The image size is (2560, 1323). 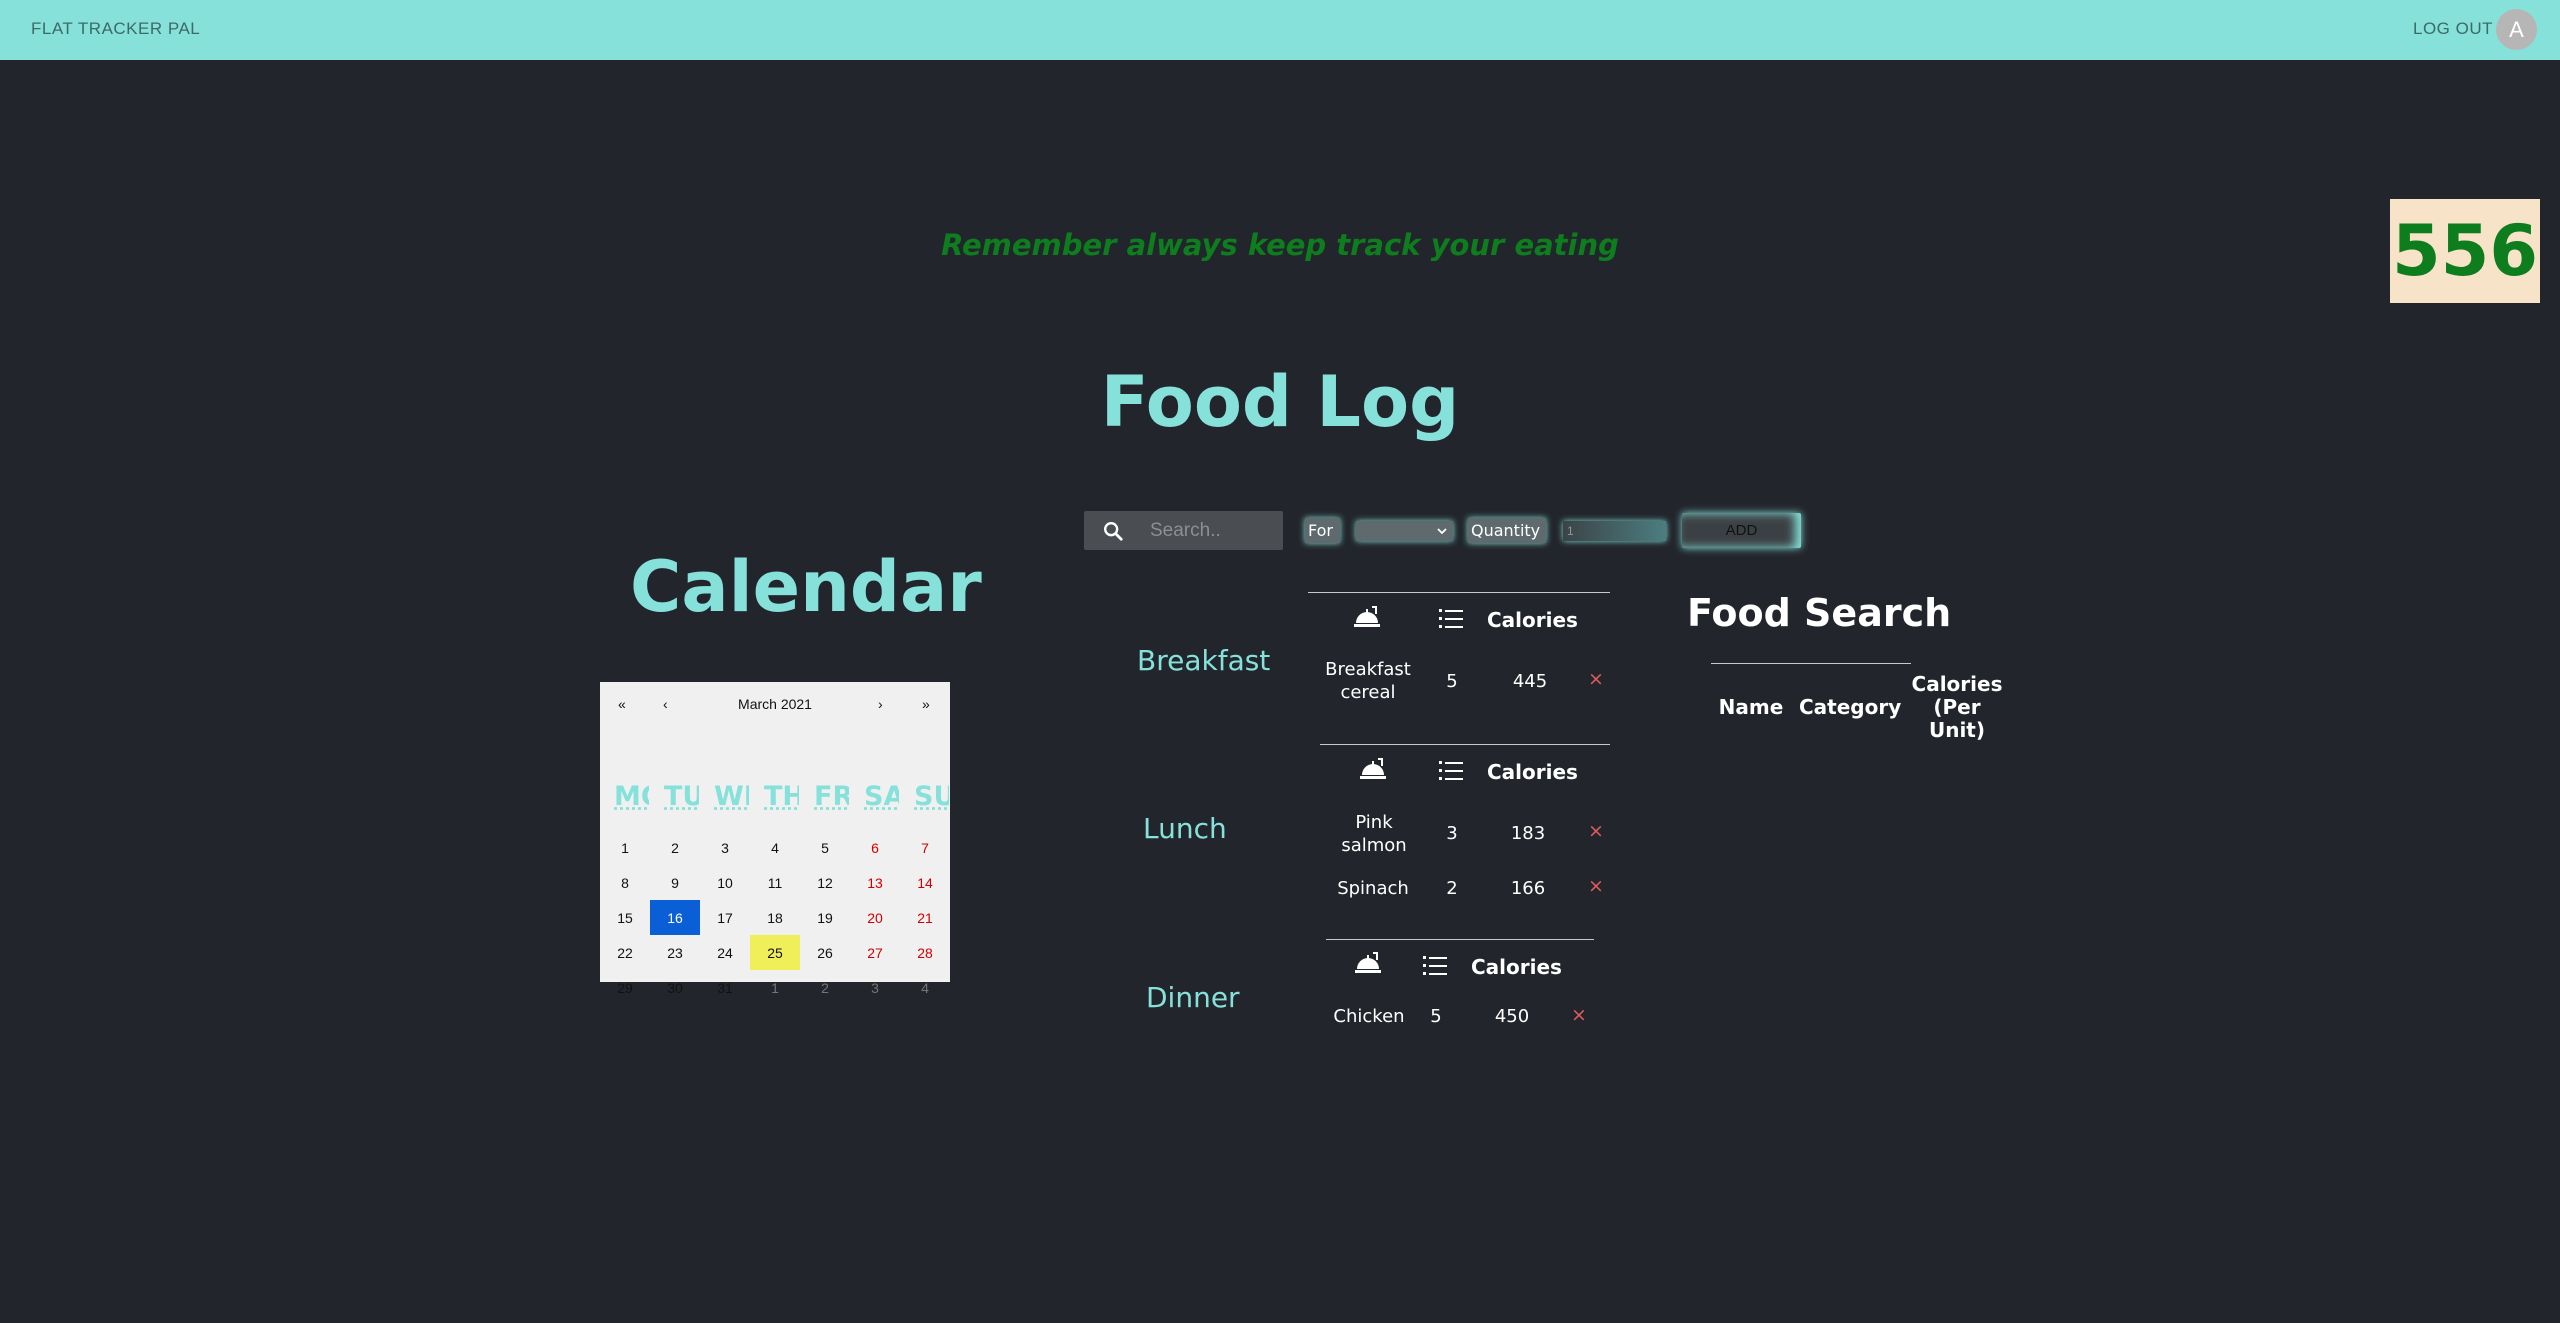 What do you see at coordinates (1957, 707) in the screenshot?
I see `food-search-calories-header: Calories (Per Unit)` at bounding box center [1957, 707].